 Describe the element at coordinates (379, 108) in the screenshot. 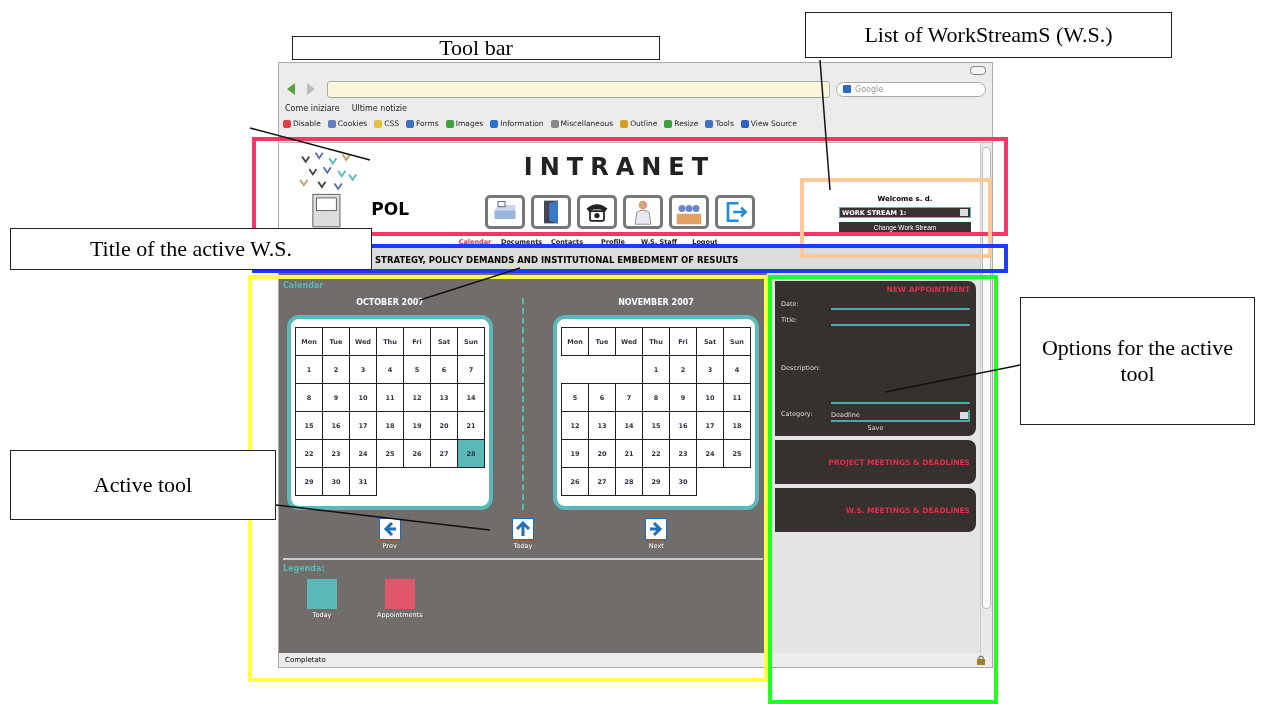

I see `bookmark-link: Ultime notizie` at that location.